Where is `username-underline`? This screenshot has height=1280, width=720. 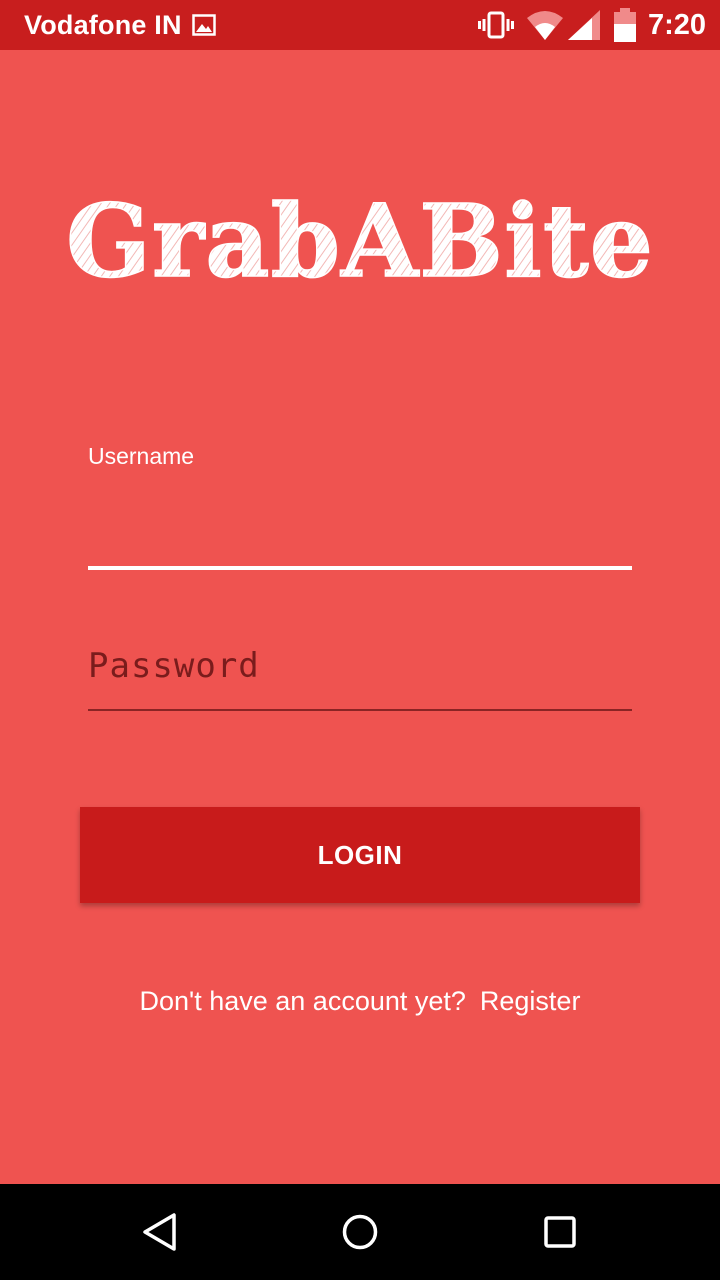 username-underline is located at coordinates (360, 568).